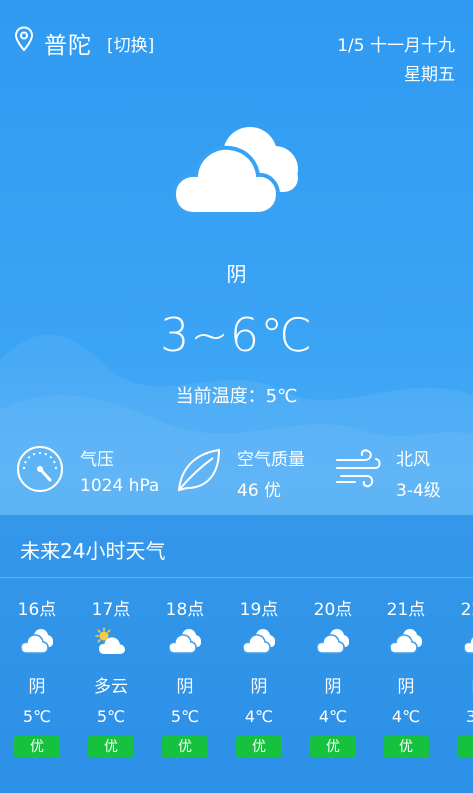  What do you see at coordinates (406, 610) in the screenshot?
I see `hour-time: 21点` at bounding box center [406, 610].